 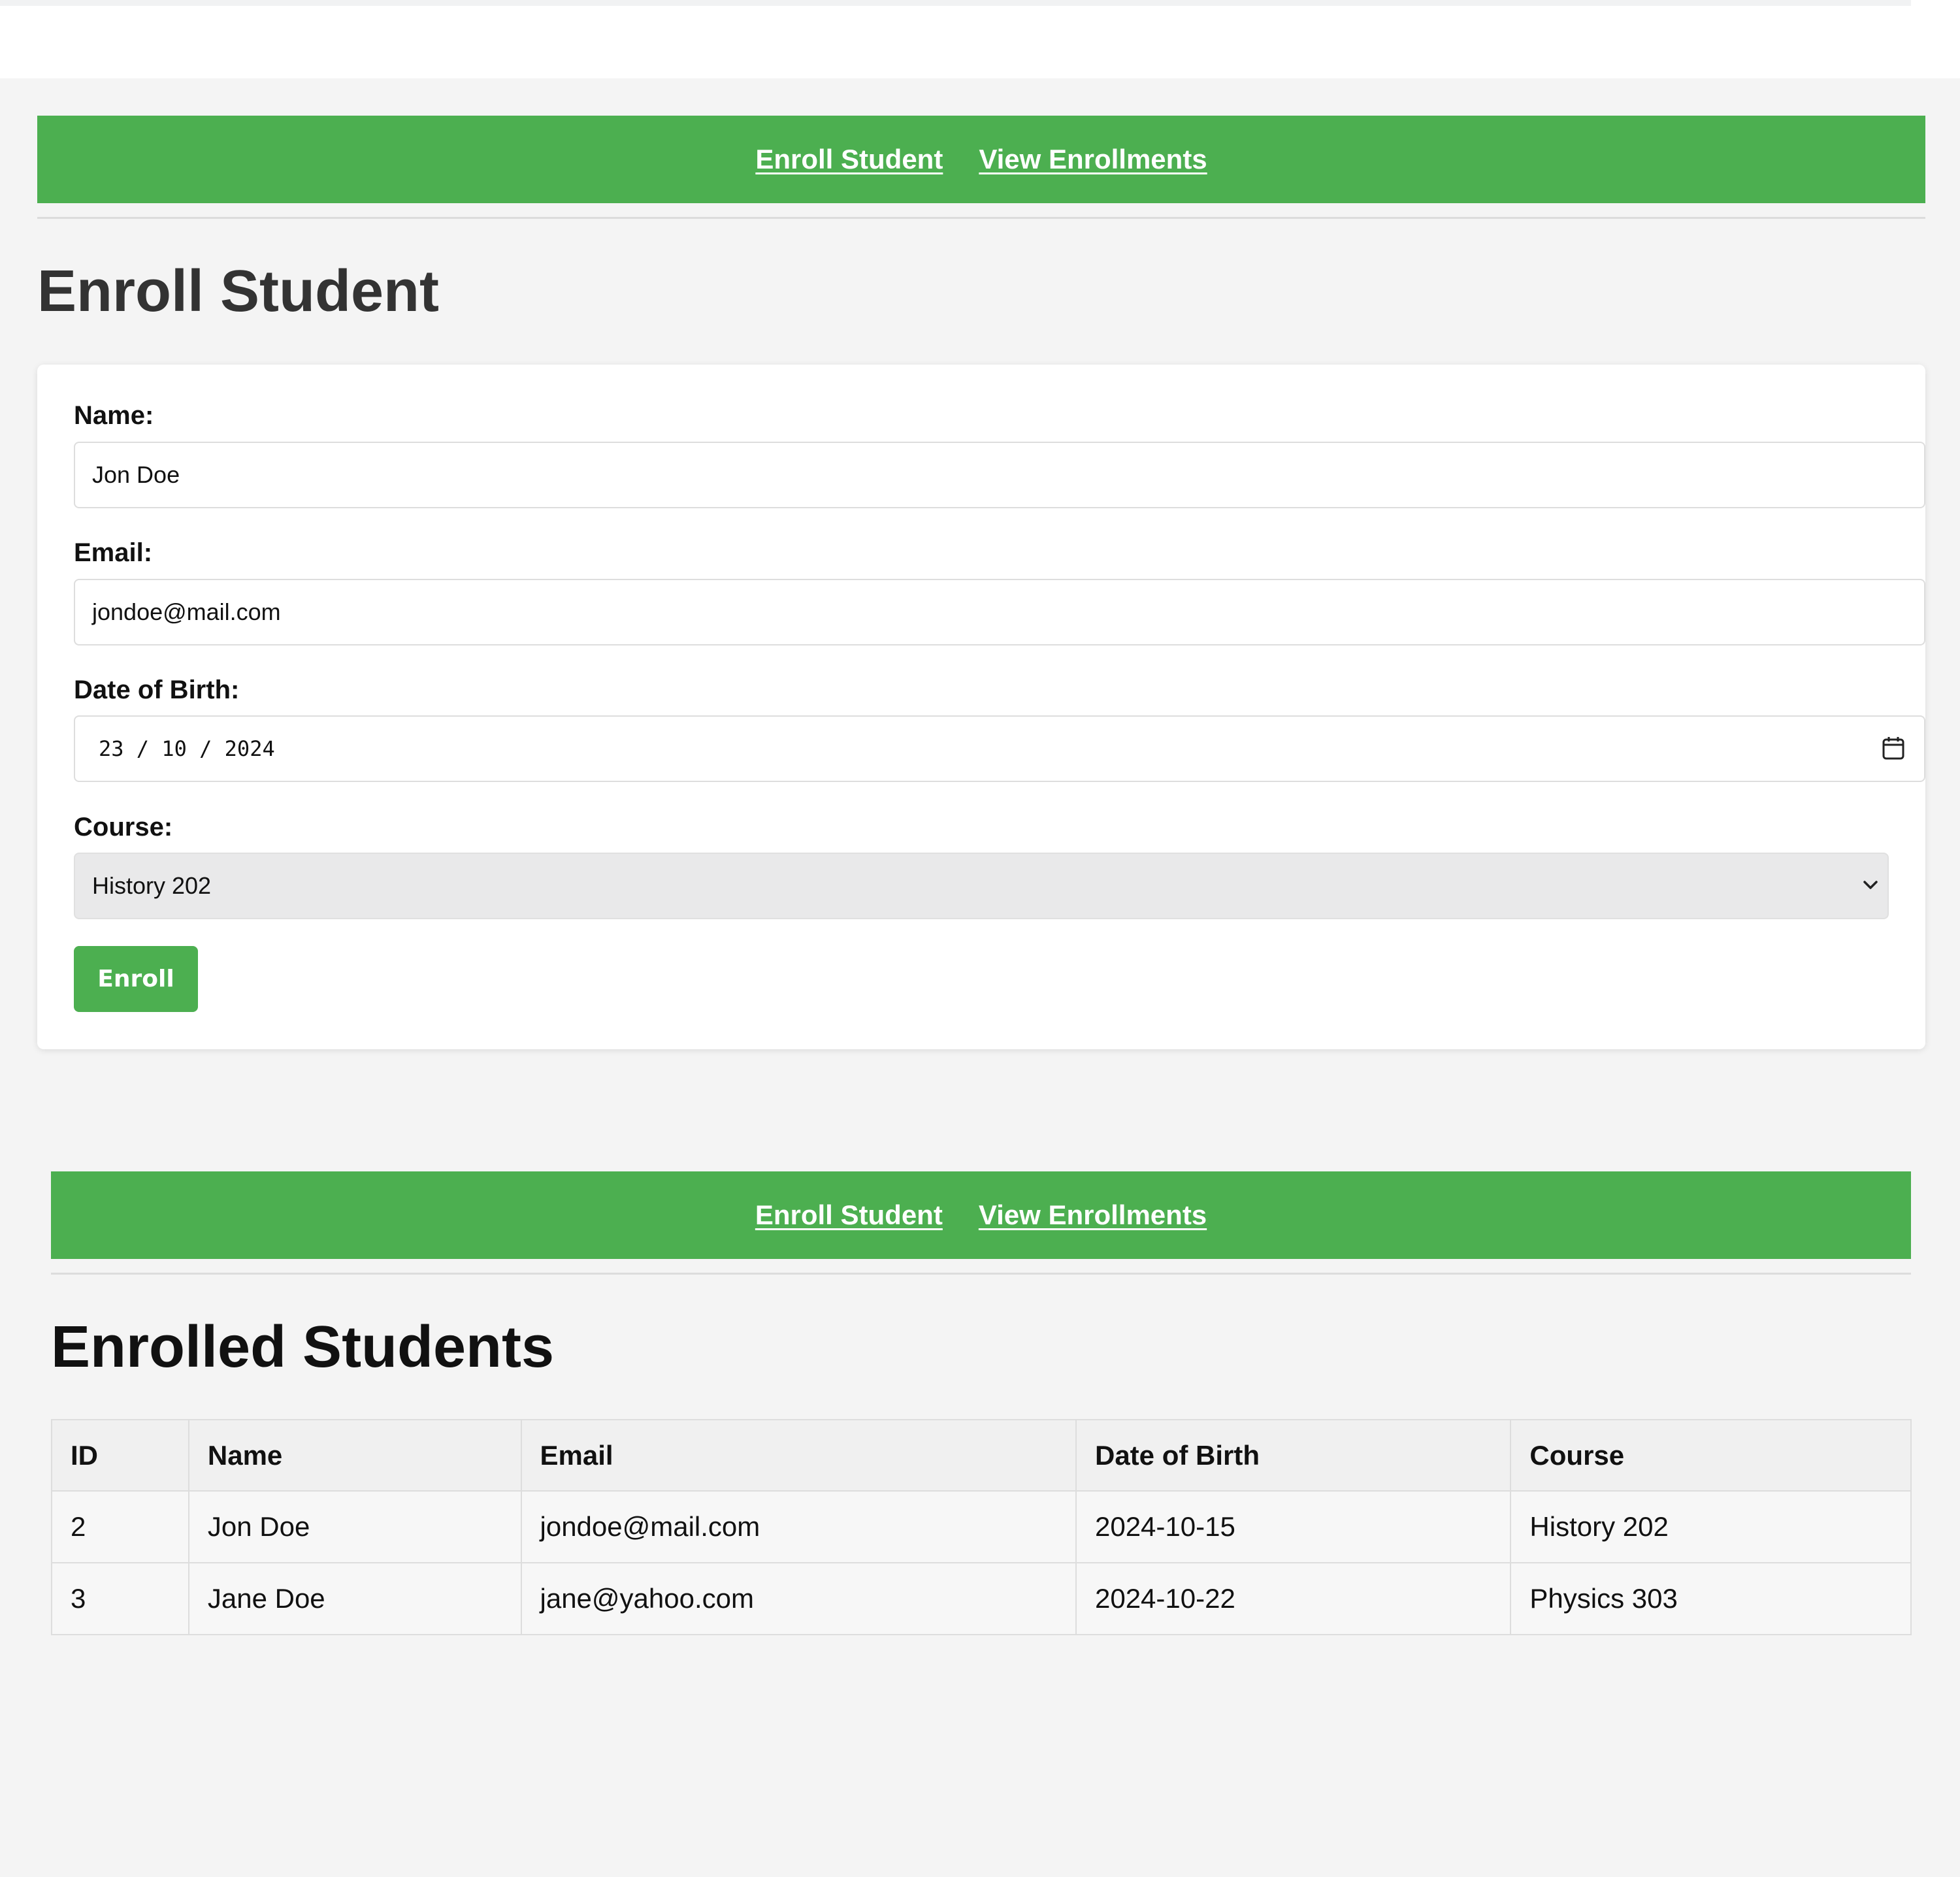 What do you see at coordinates (1893, 748) in the screenshot?
I see `calendar-icon` at bounding box center [1893, 748].